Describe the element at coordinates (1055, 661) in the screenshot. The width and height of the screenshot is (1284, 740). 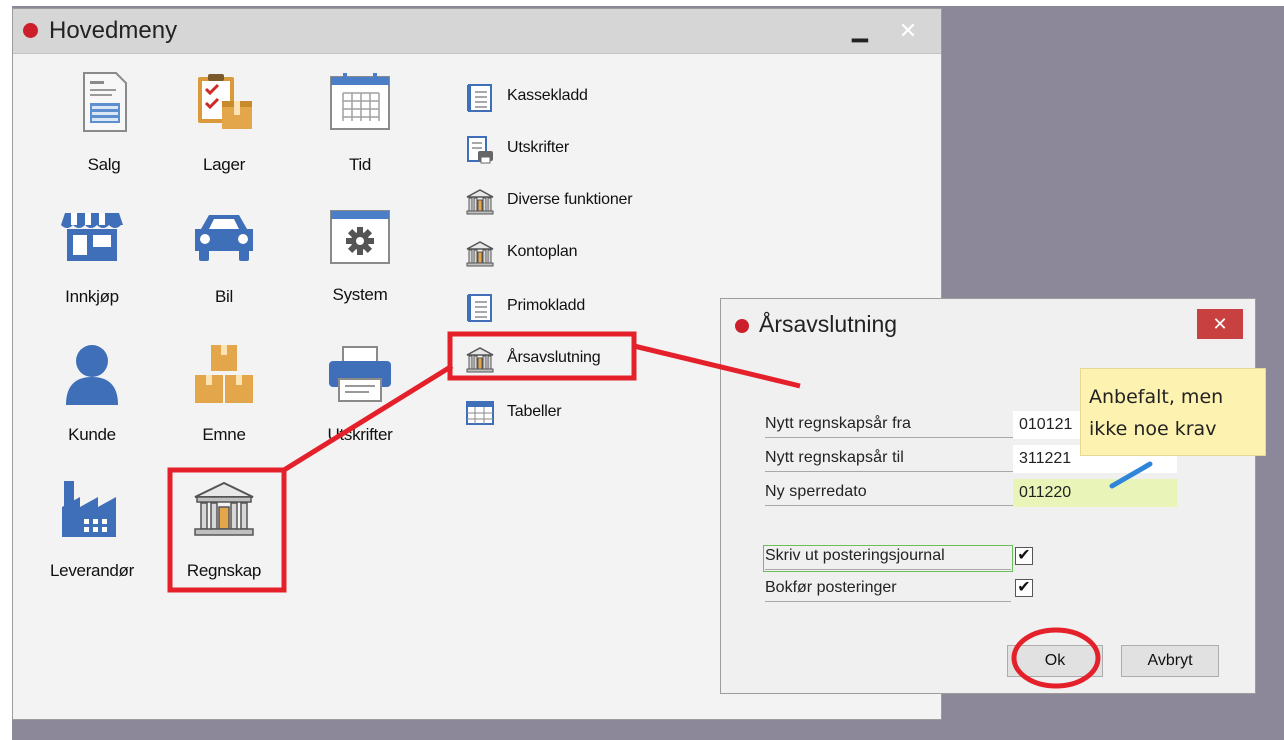
I see `ok-button: Ok` at that location.